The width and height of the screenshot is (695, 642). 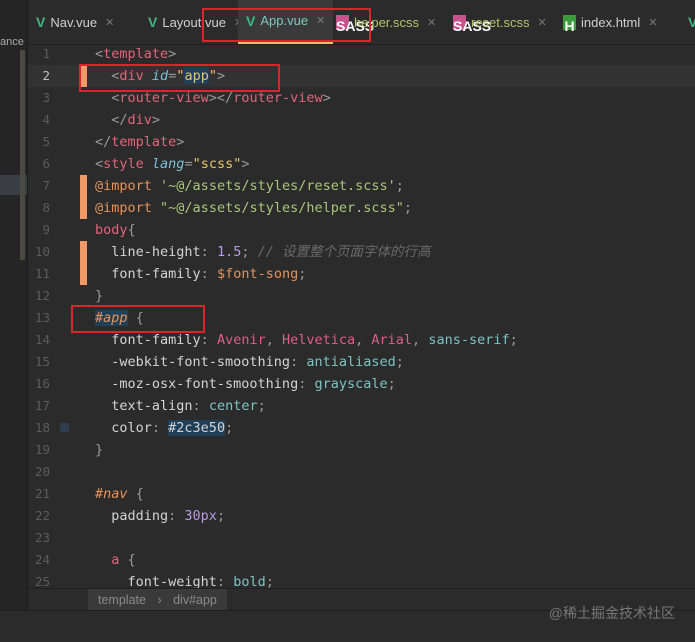 I want to click on code-text: color: #2c3e50;, so click(x=164, y=428).